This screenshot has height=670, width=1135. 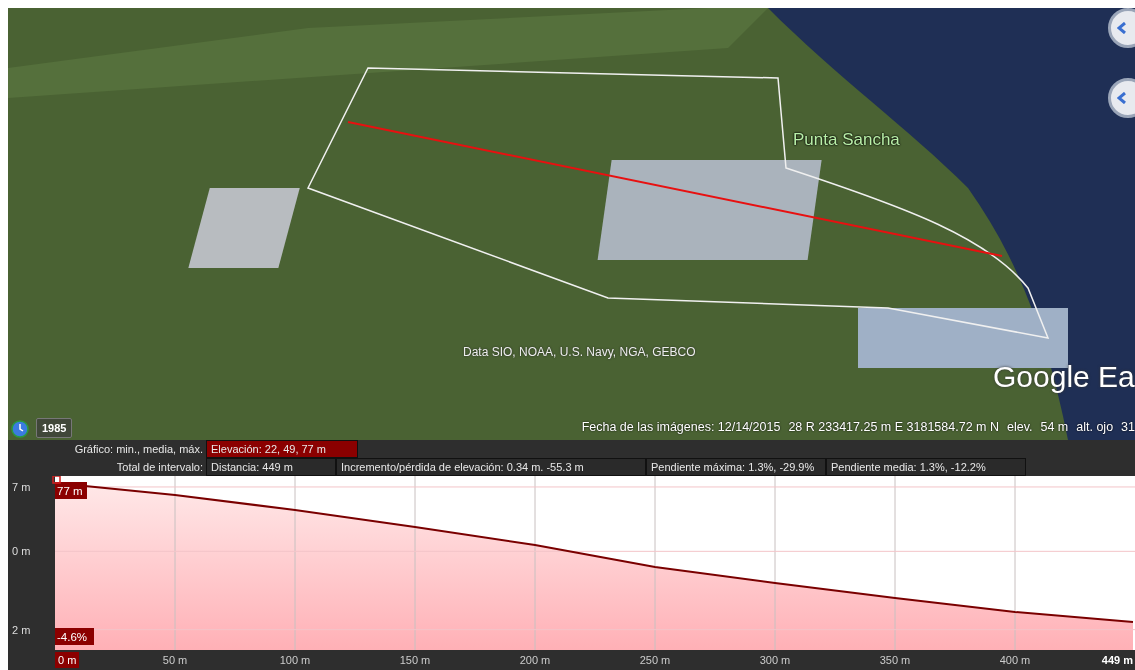 I want to click on logo-text: Google Ea, so click(x=1064, y=377).